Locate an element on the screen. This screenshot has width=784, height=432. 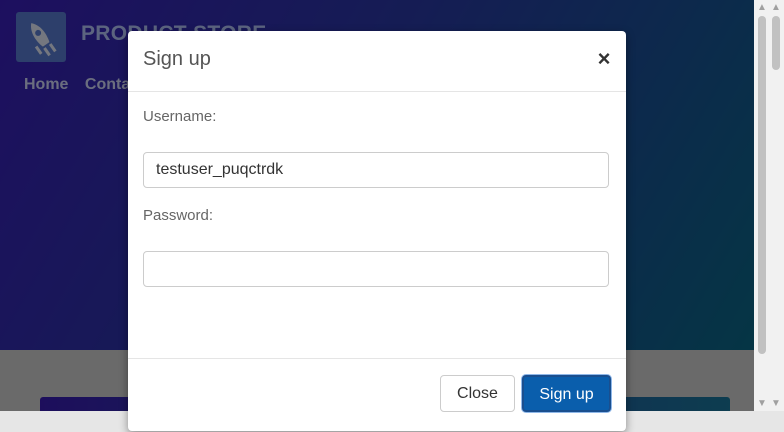
password-label: Password: is located at coordinates (178, 215).